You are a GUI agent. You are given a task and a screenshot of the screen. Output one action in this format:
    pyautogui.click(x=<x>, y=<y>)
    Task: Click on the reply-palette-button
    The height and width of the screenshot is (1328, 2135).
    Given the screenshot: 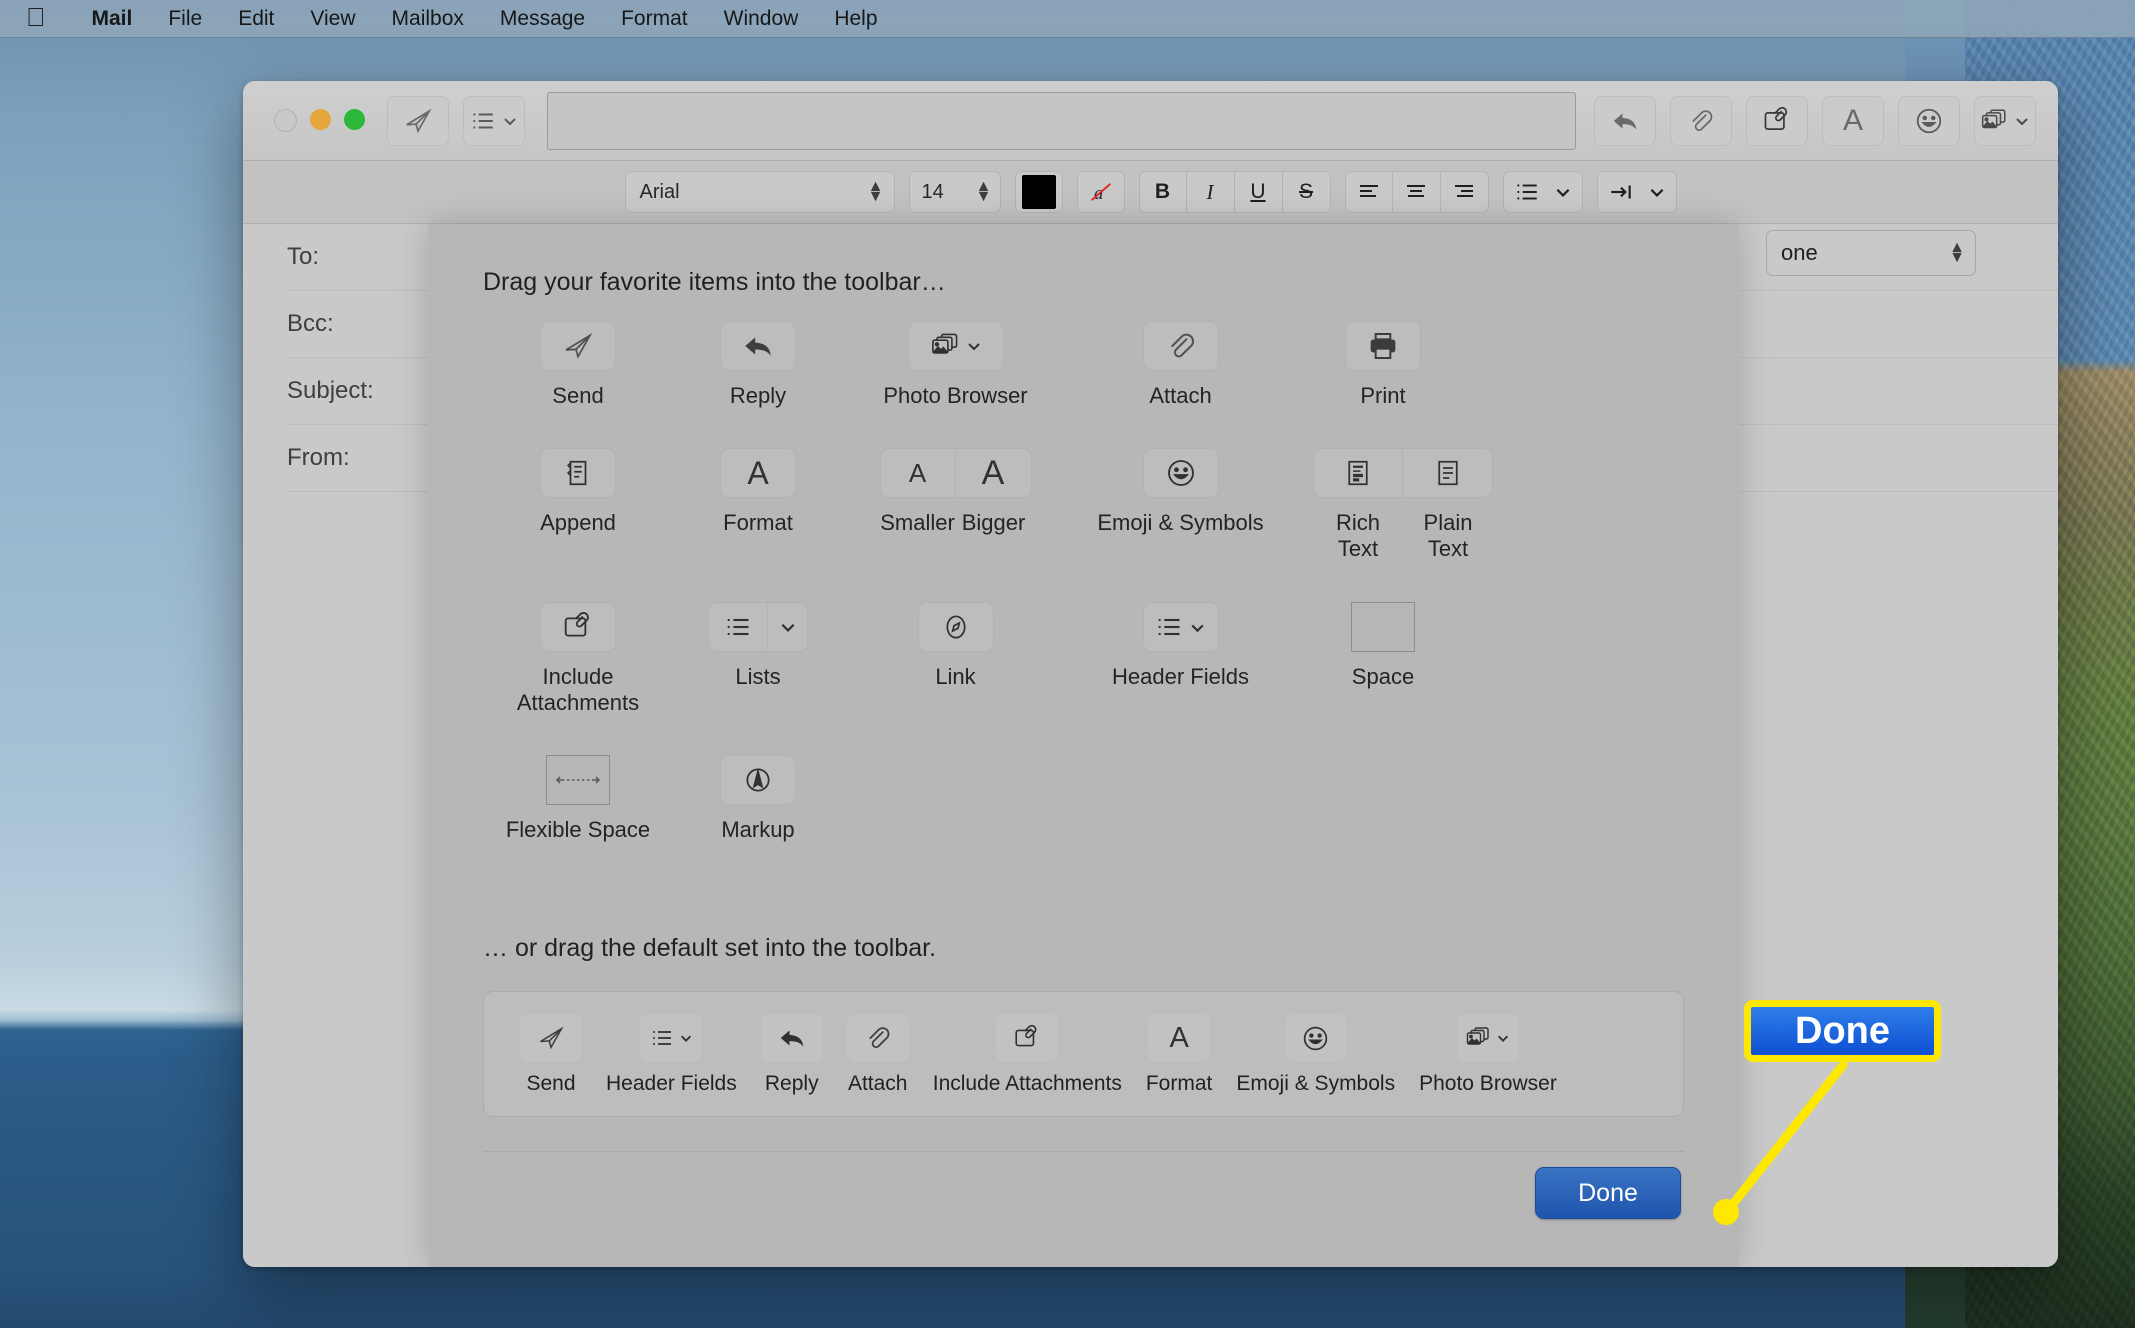 What is the action you would take?
    pyautogui.click(x=758, y=346)
    